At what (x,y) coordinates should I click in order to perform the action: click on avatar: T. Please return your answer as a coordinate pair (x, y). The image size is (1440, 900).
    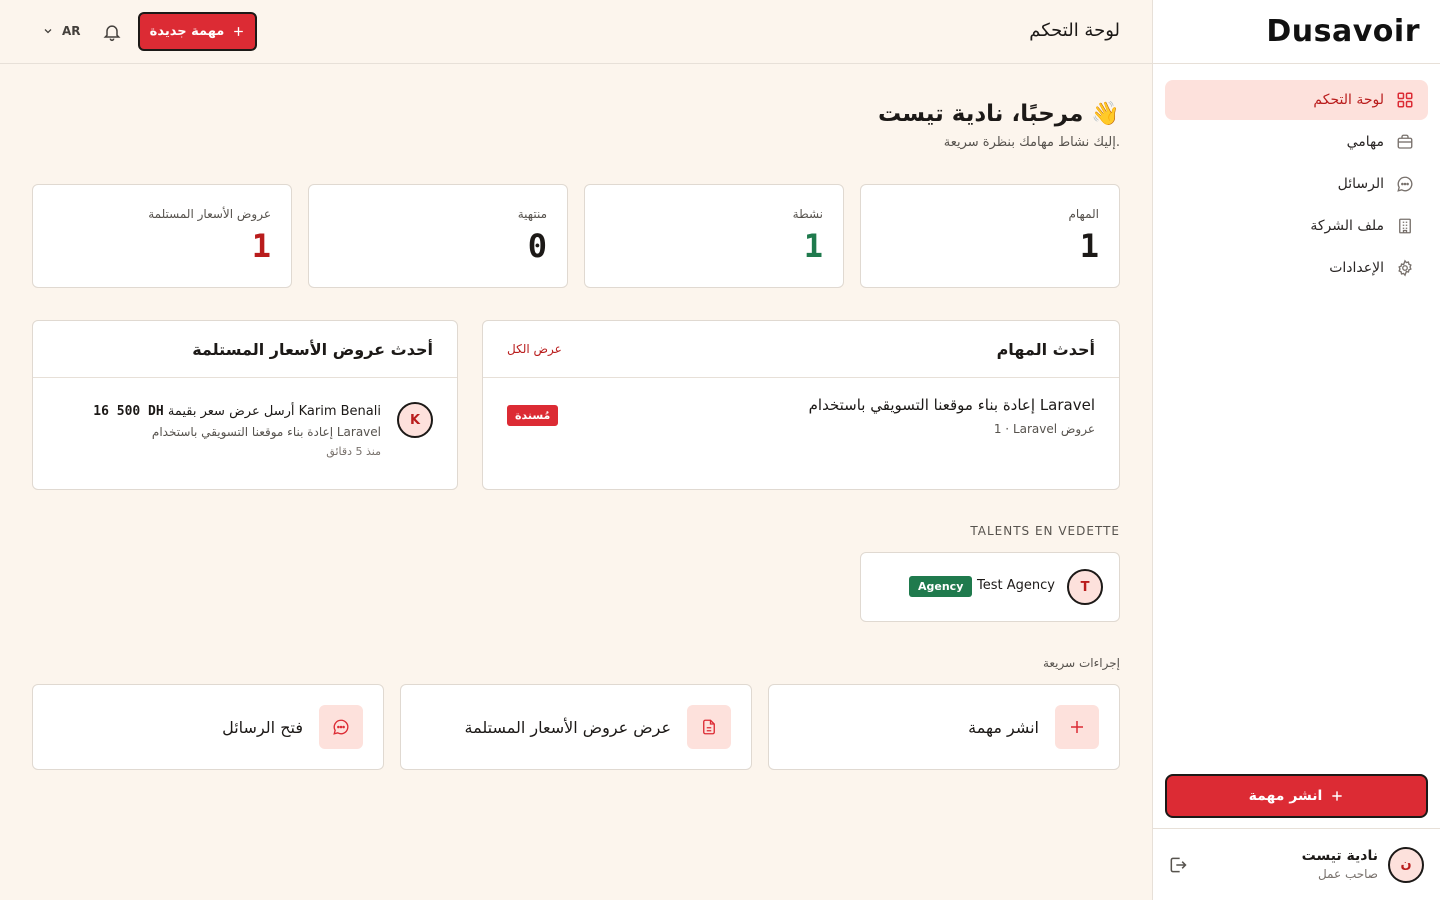
    Looking at the image, I should click on (1085, 587).